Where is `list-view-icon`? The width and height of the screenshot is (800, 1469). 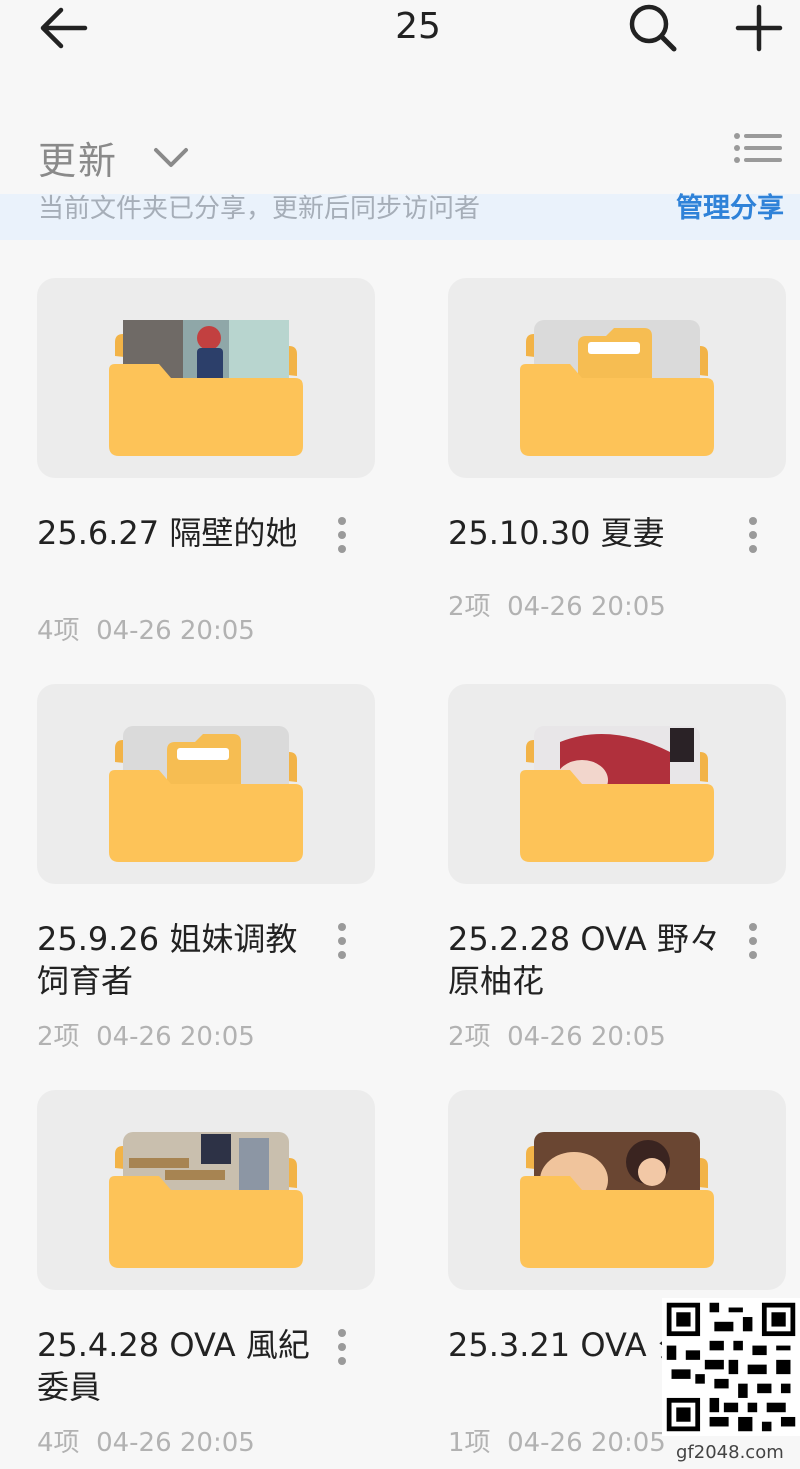 list-view-icon is located at coordinates (758, 152).